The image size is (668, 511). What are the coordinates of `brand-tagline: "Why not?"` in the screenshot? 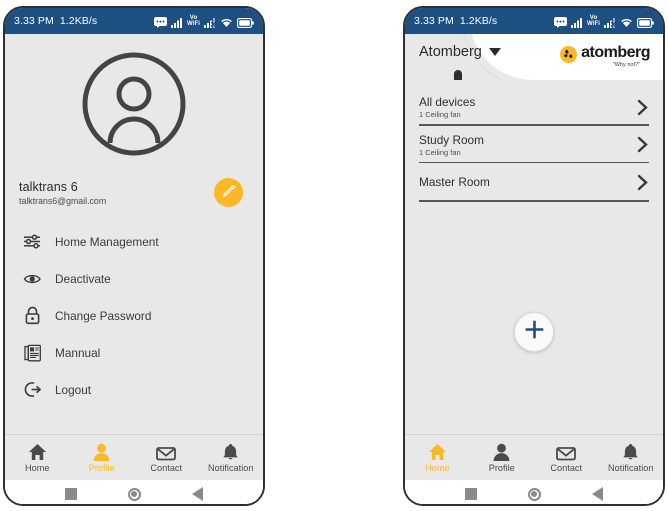 It's located at (626, 65).